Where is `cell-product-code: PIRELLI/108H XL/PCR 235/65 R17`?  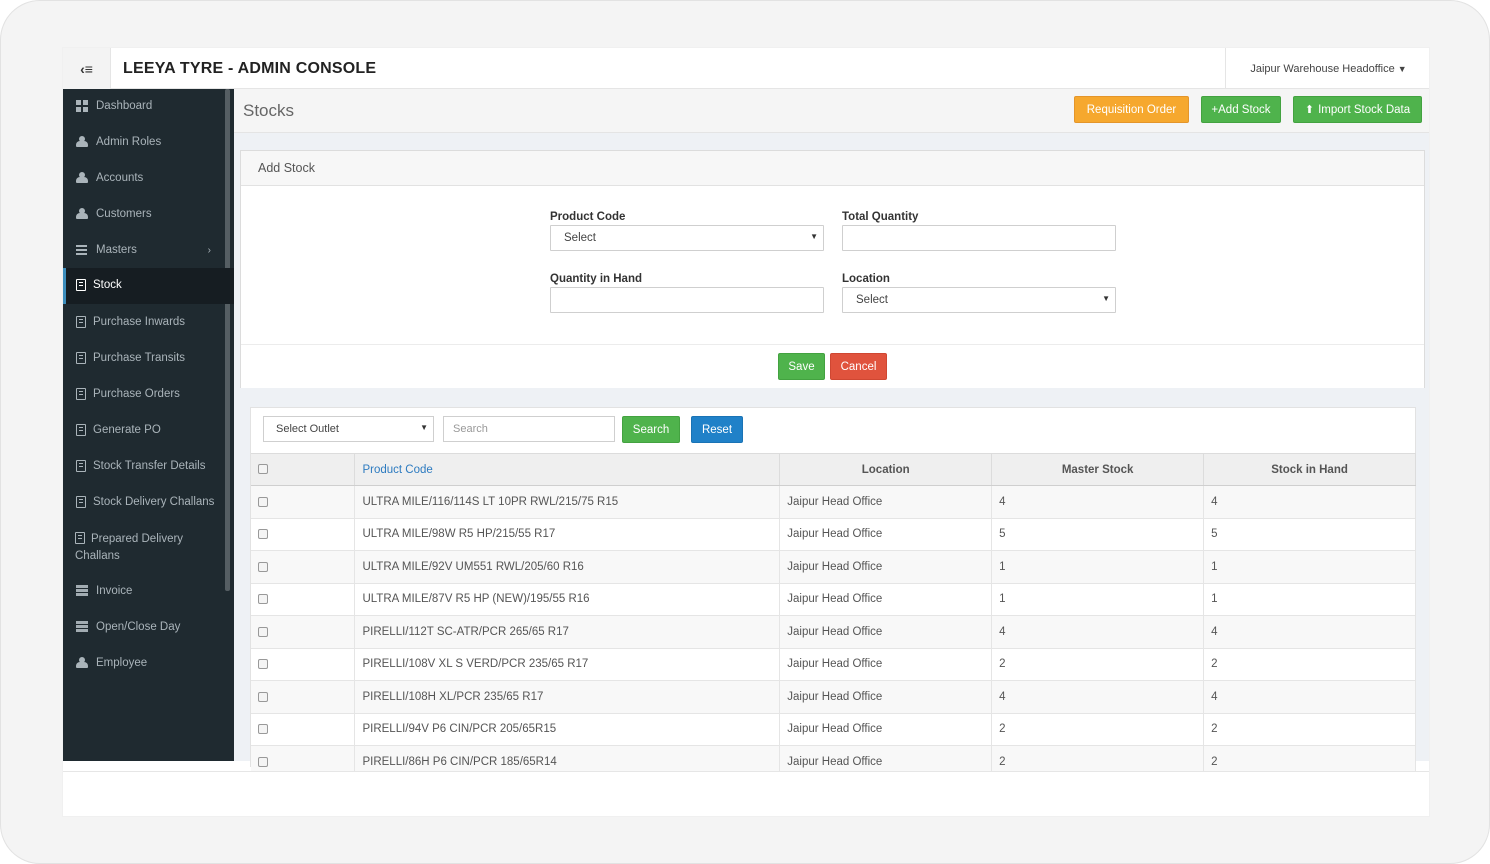
cell-product-code: PIRELLI/108H XL/PCR 235/65 R17 is located at coordinates (567, 697).